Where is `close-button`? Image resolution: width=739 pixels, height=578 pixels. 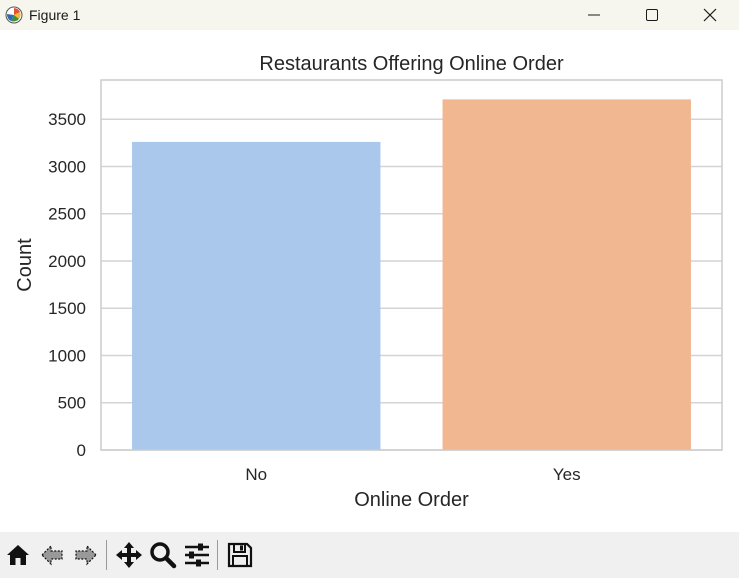 close-button is located at coordinates (710, 15).